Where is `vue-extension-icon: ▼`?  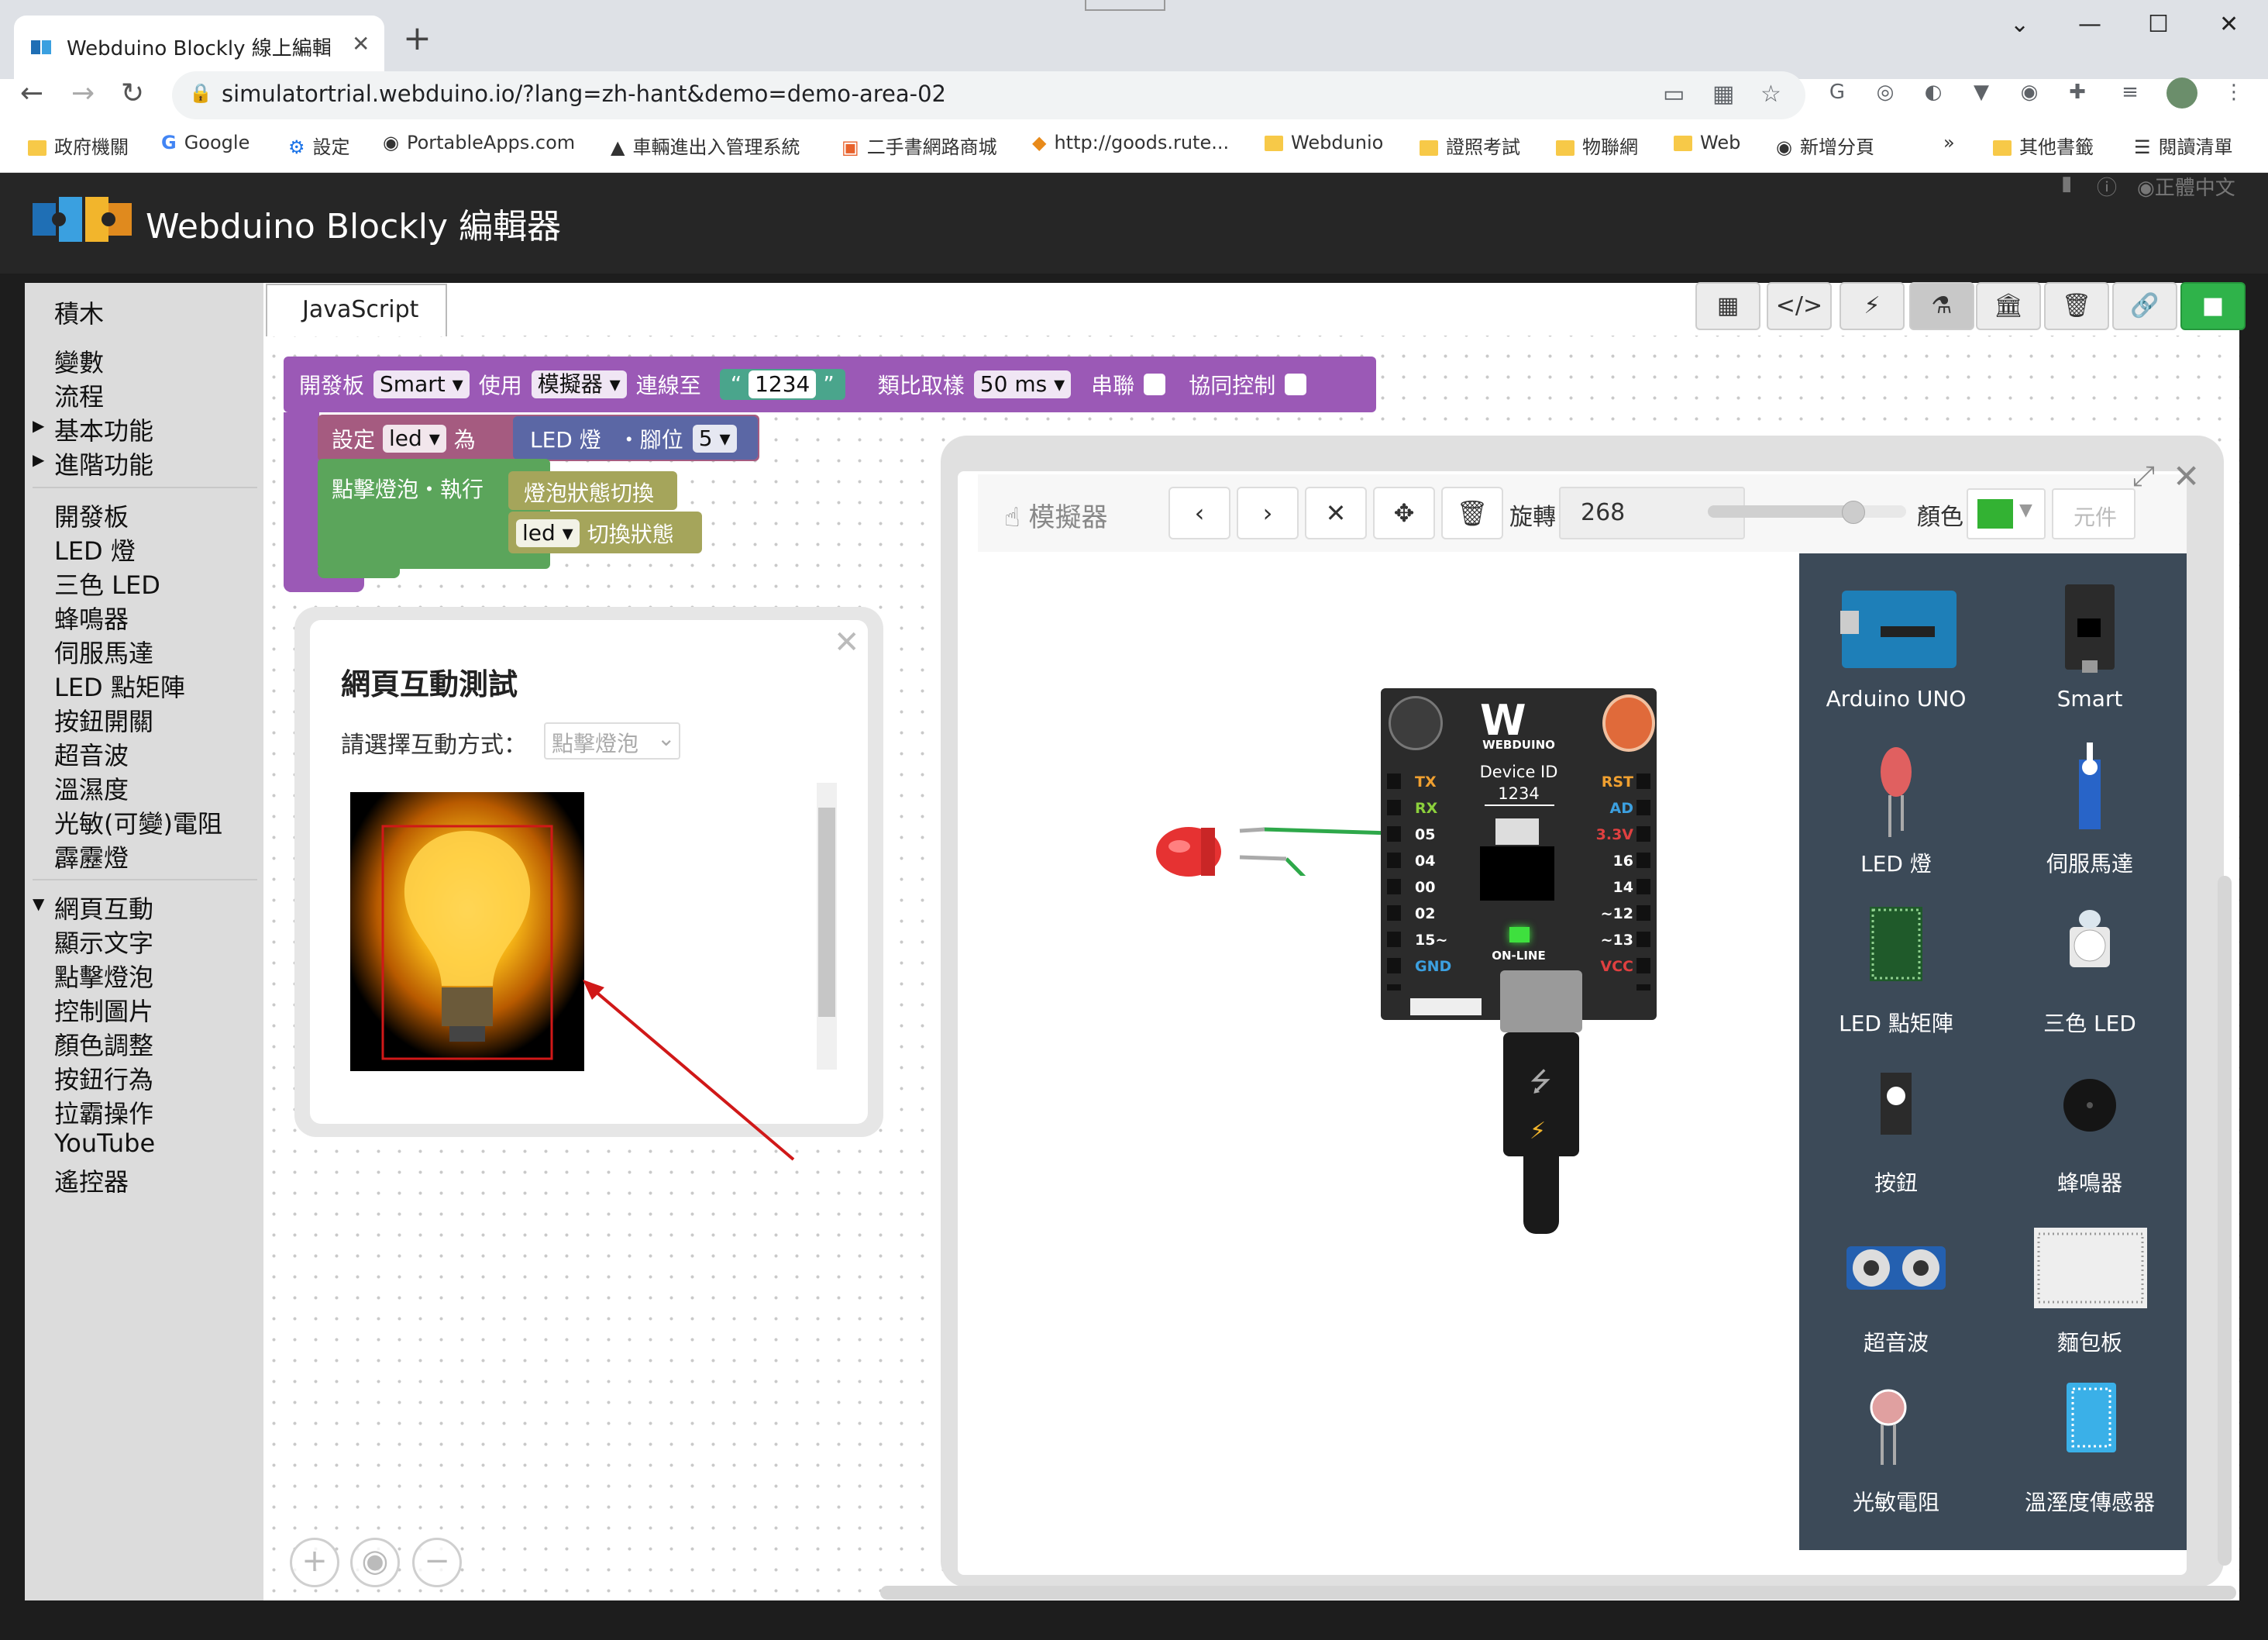
vue-extension-icon: ▼ is located at coordinates (1981, 92).